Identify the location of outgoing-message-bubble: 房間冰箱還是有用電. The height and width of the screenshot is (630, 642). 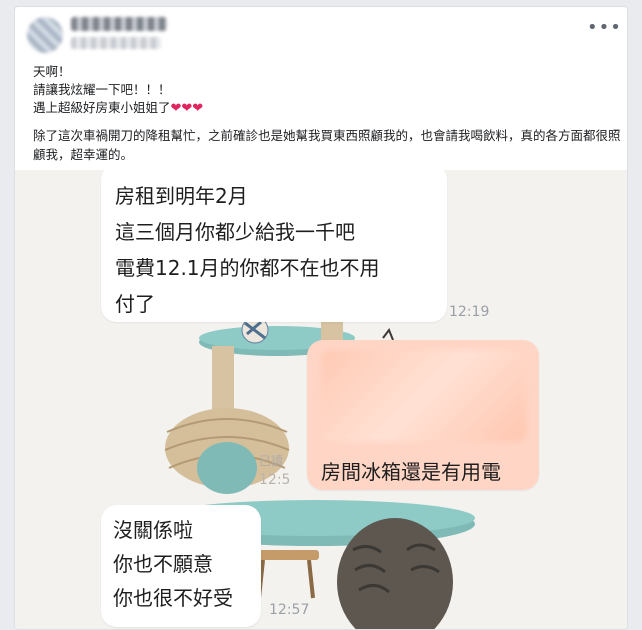
(423, 415).